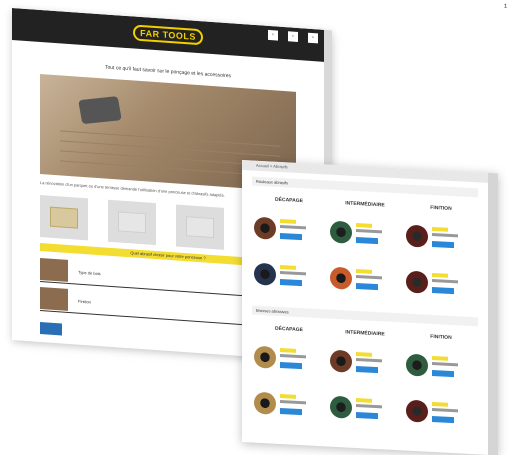 The height and width of the screenshot is (455, 517). I want to click on corner-marker: ¹, so click(505, 7).